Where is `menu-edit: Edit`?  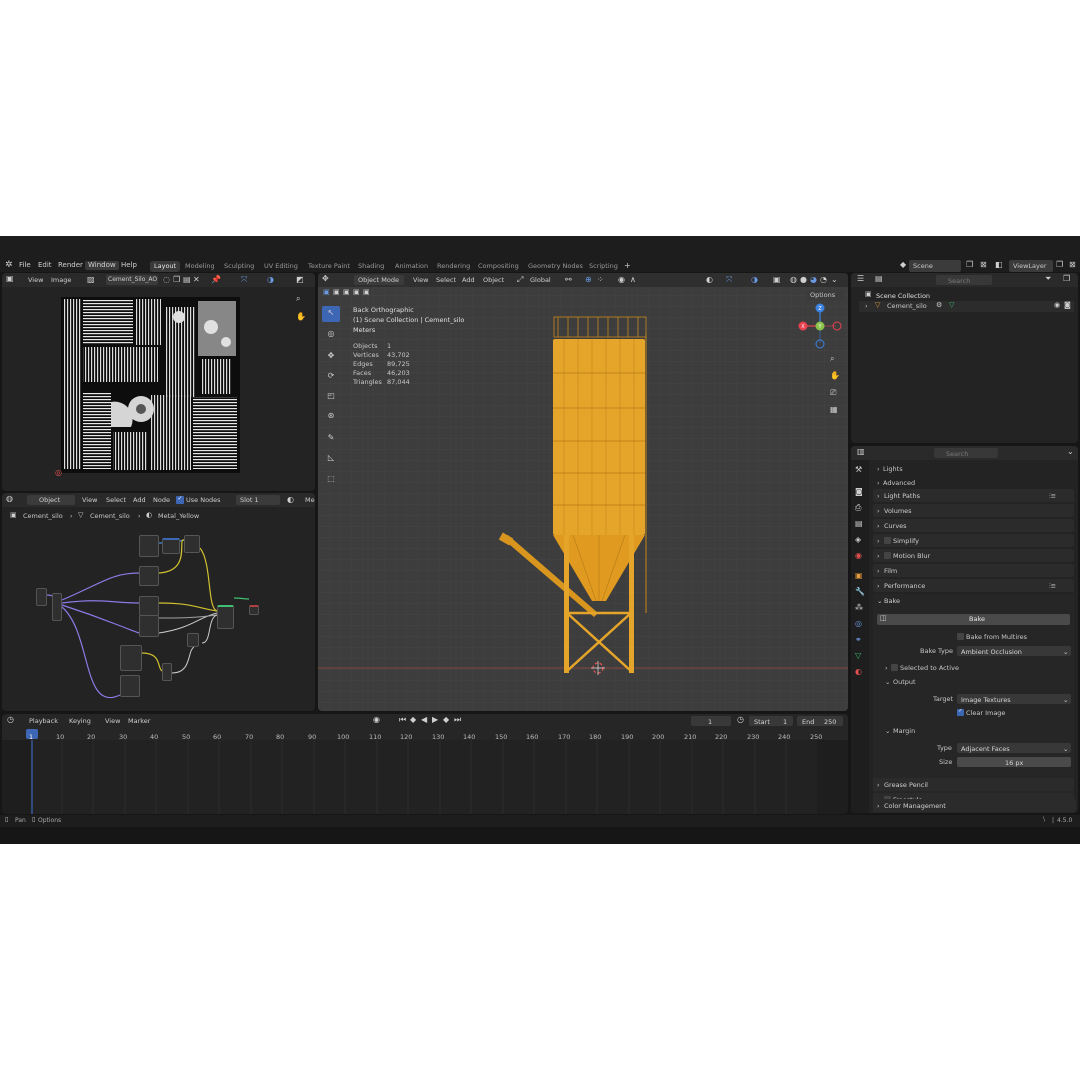
menu-edit: Edit is located at coordinates (45, 265).